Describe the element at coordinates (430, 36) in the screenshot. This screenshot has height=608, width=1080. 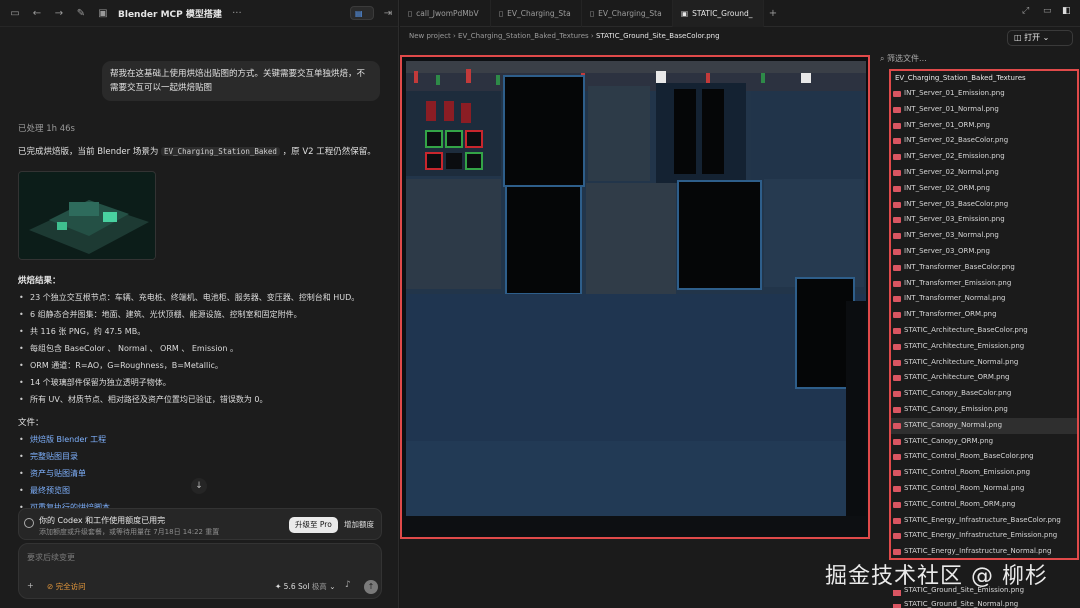
I see `breadcrumb-item: New project` at that location.